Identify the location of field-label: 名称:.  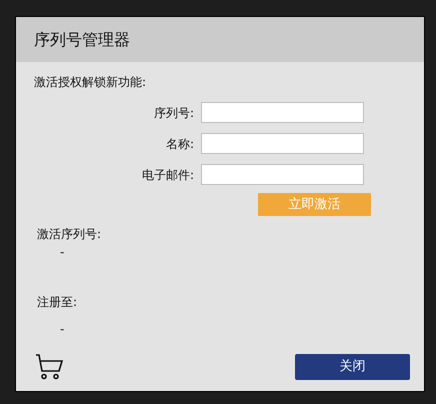
(179, 144).